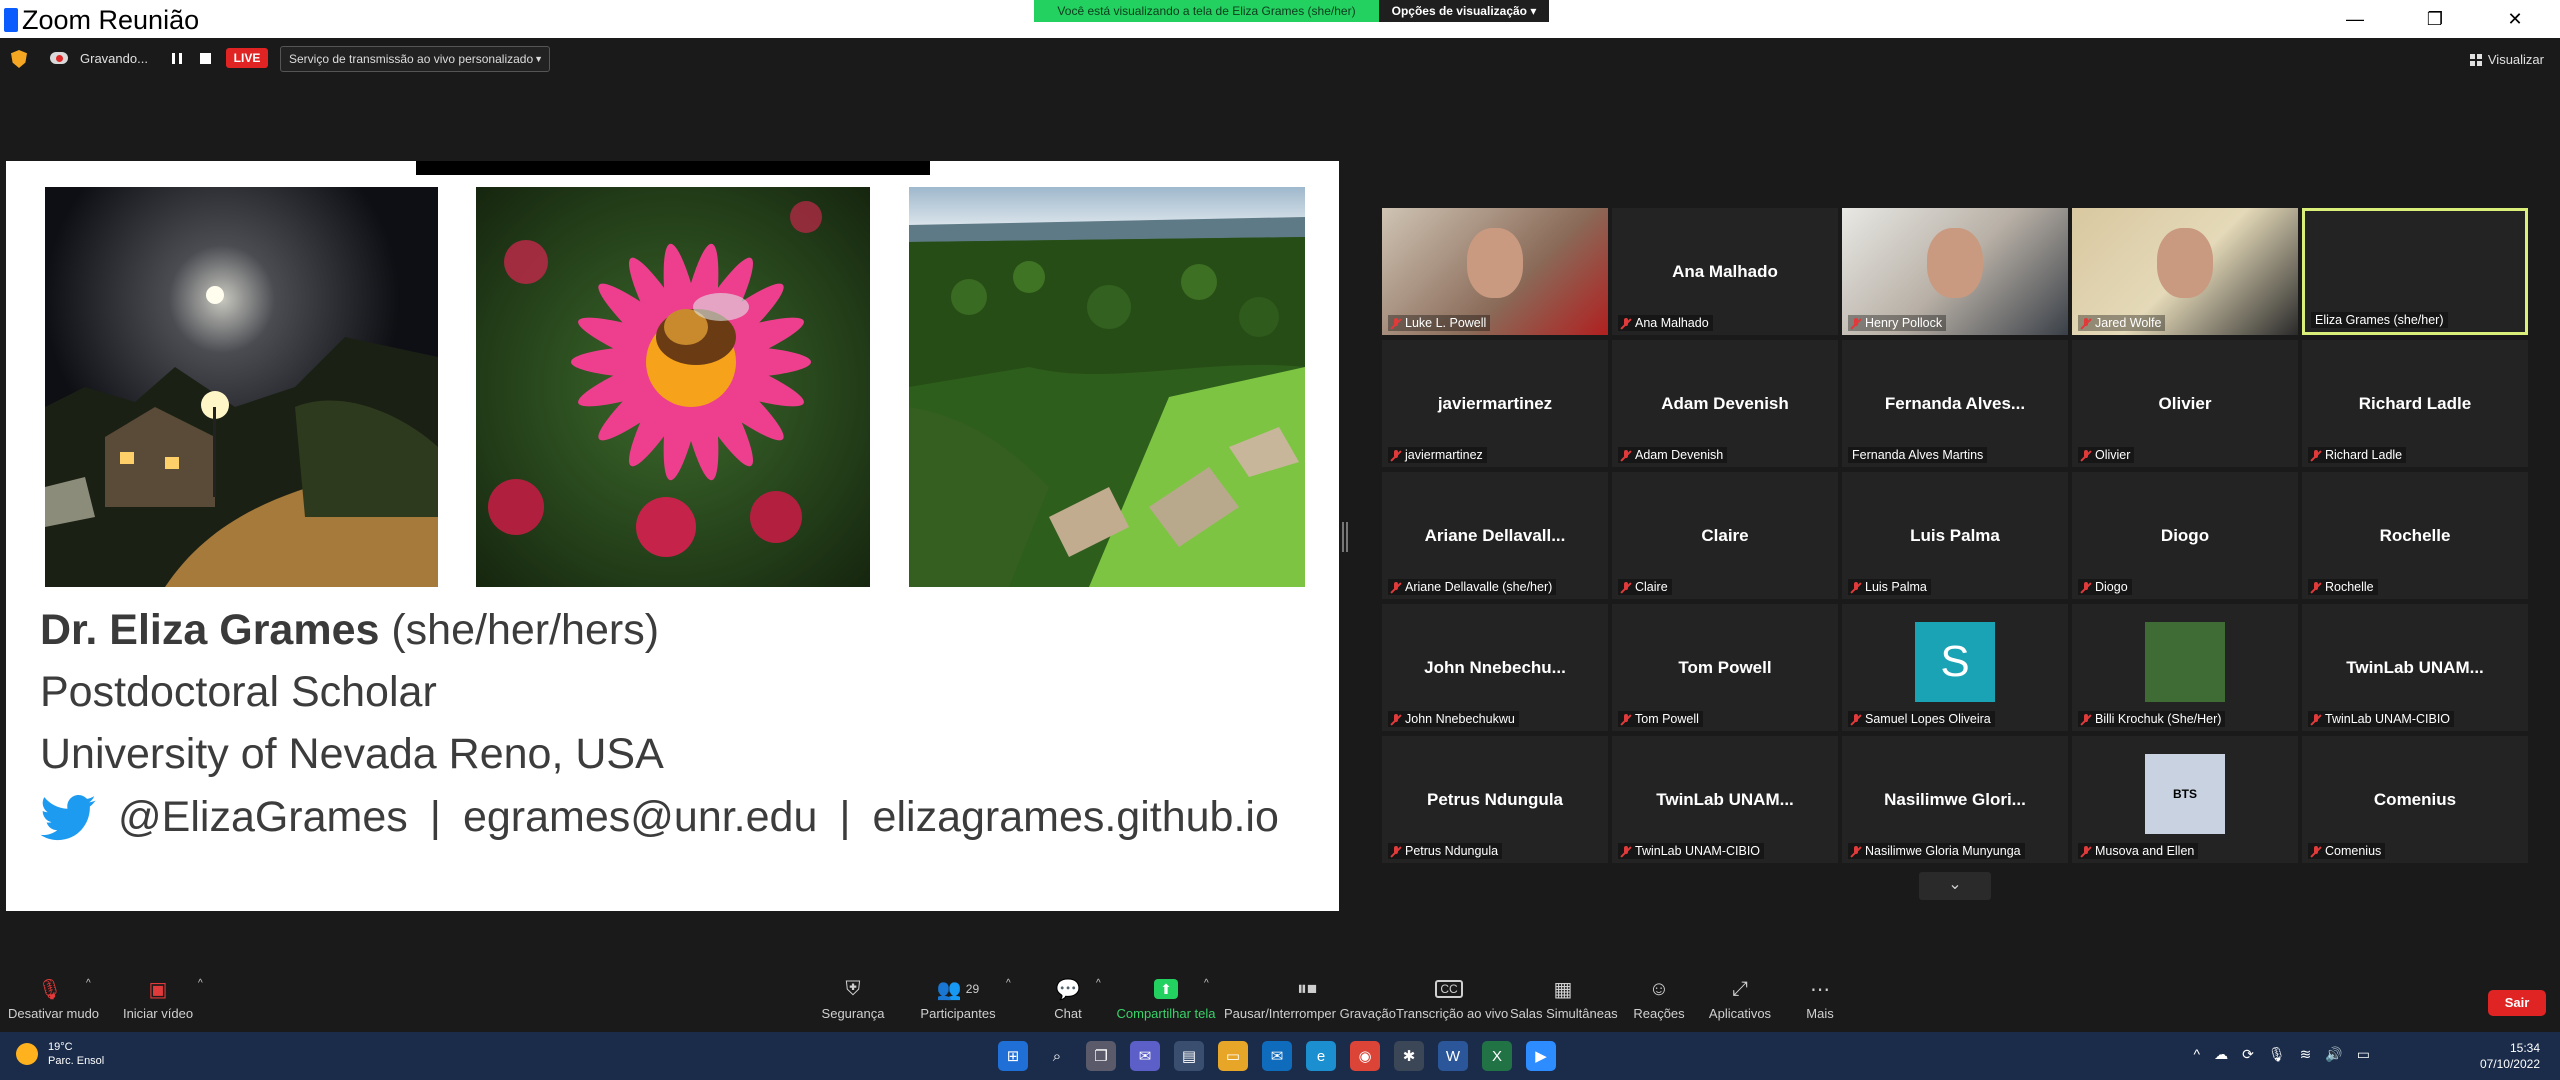 This screenshot has height=1080, width=2560. Describe the element at coordinates (1918, 455) in the screenshot. I see `participant-name: Fernanda Alves Martins` at that location.